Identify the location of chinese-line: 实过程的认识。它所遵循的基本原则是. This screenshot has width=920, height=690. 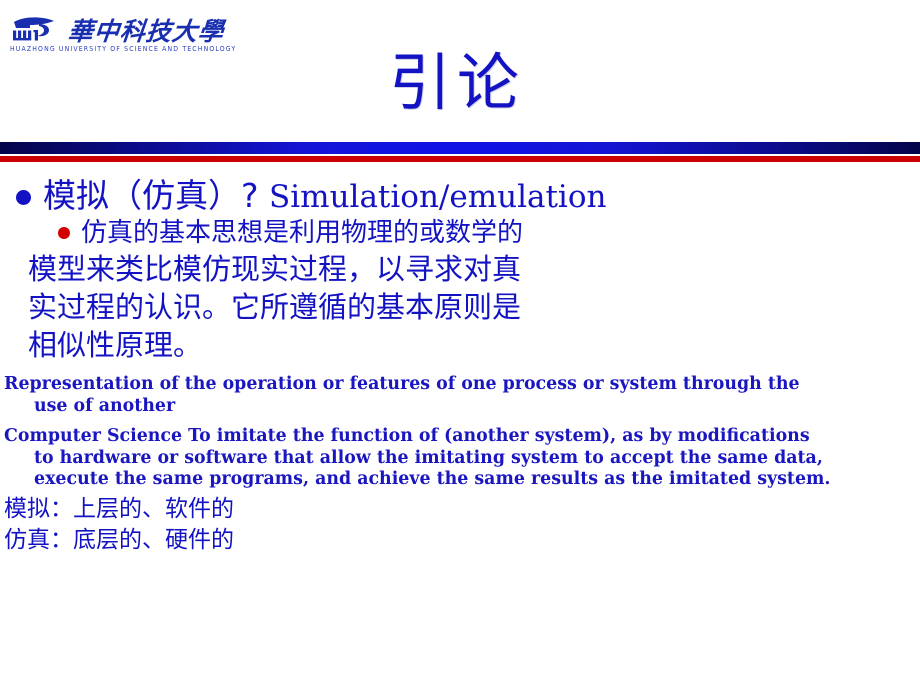
(275, 306).